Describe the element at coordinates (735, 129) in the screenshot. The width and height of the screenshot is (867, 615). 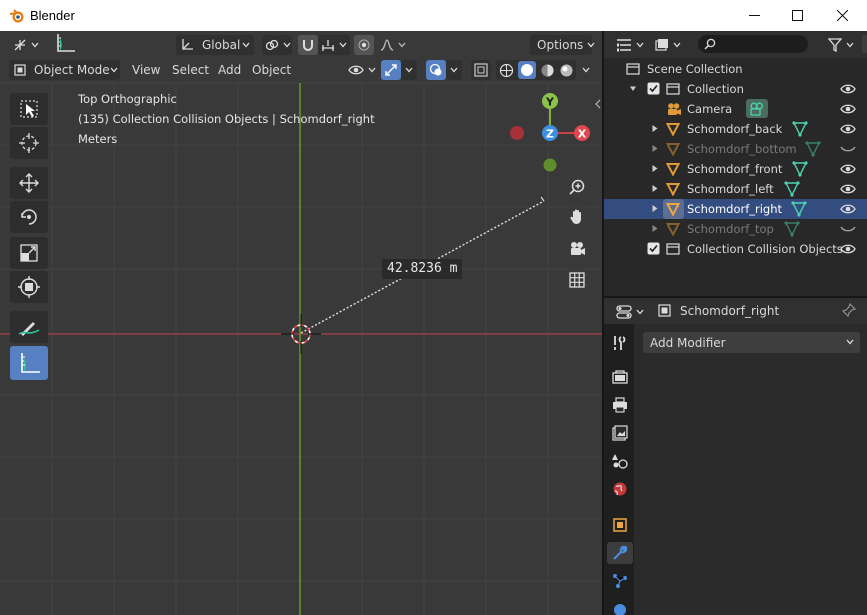
I see `outliner-row-schomdorf-back: Schomdorf_back` at that location.